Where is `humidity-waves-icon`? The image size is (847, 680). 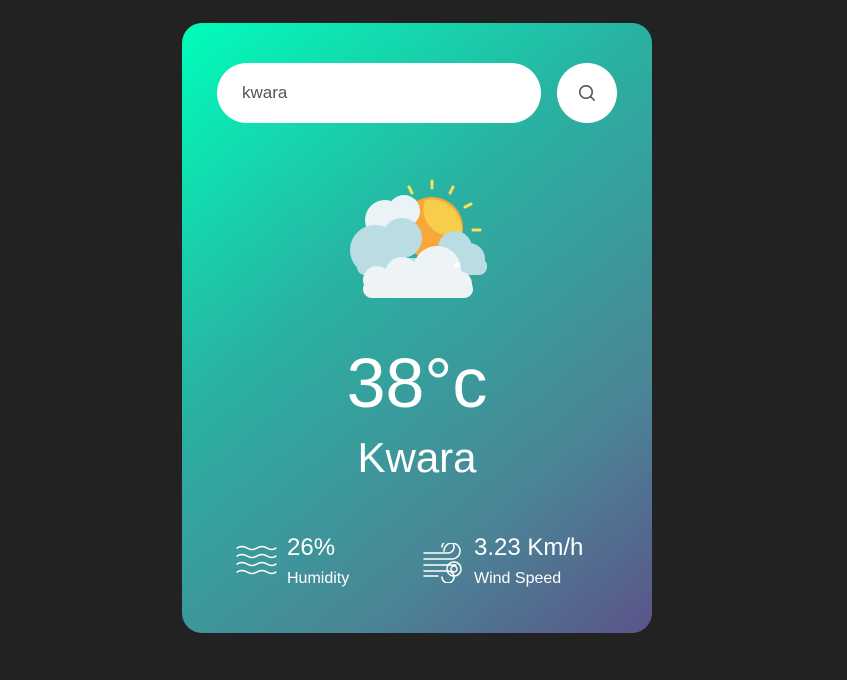
humidity-waves-icon is located at coordinates (256, 560).